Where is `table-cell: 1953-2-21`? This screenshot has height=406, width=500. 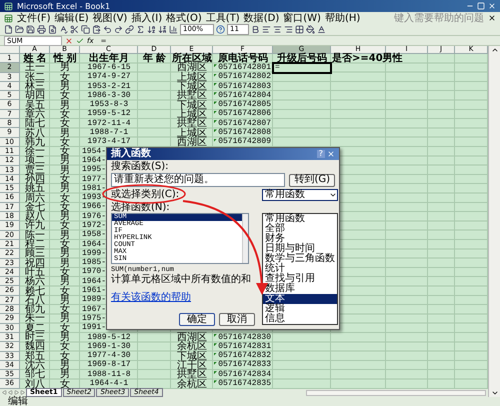 table-cell: 1953-2-21 is located at coordinates (109, 86).